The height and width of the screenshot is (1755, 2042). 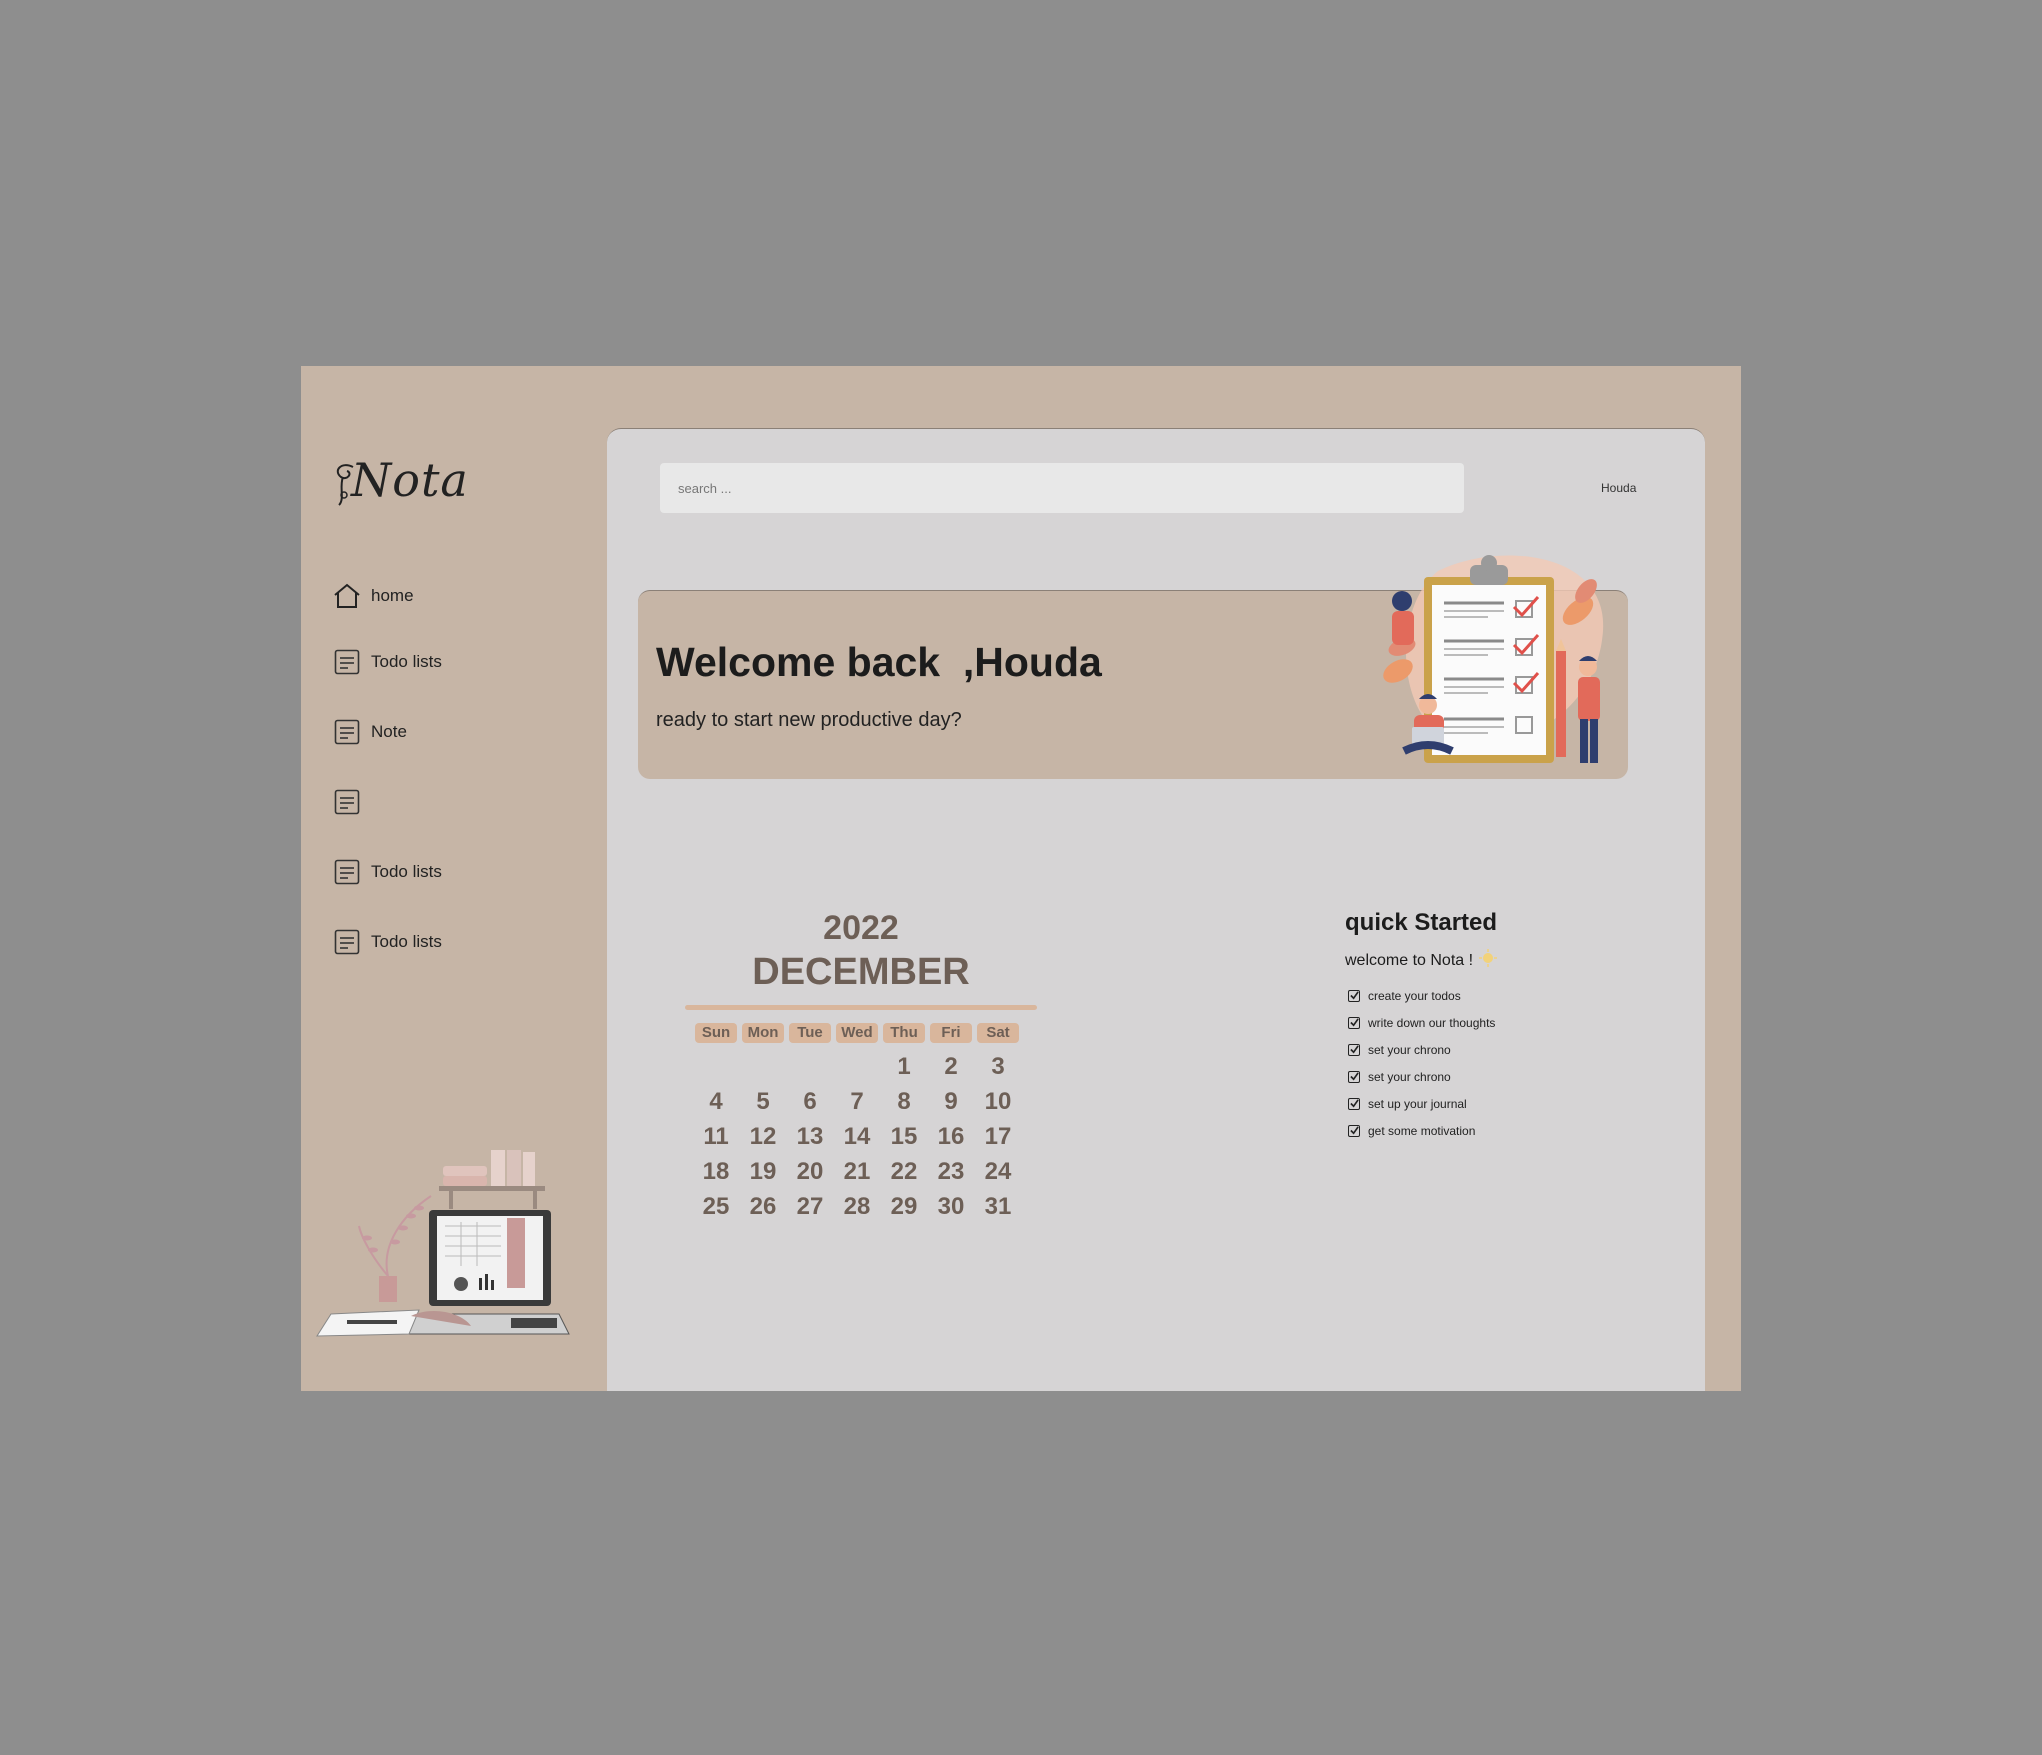 I want to click on sidebar-item-home: home, so click(x=373, y=596).